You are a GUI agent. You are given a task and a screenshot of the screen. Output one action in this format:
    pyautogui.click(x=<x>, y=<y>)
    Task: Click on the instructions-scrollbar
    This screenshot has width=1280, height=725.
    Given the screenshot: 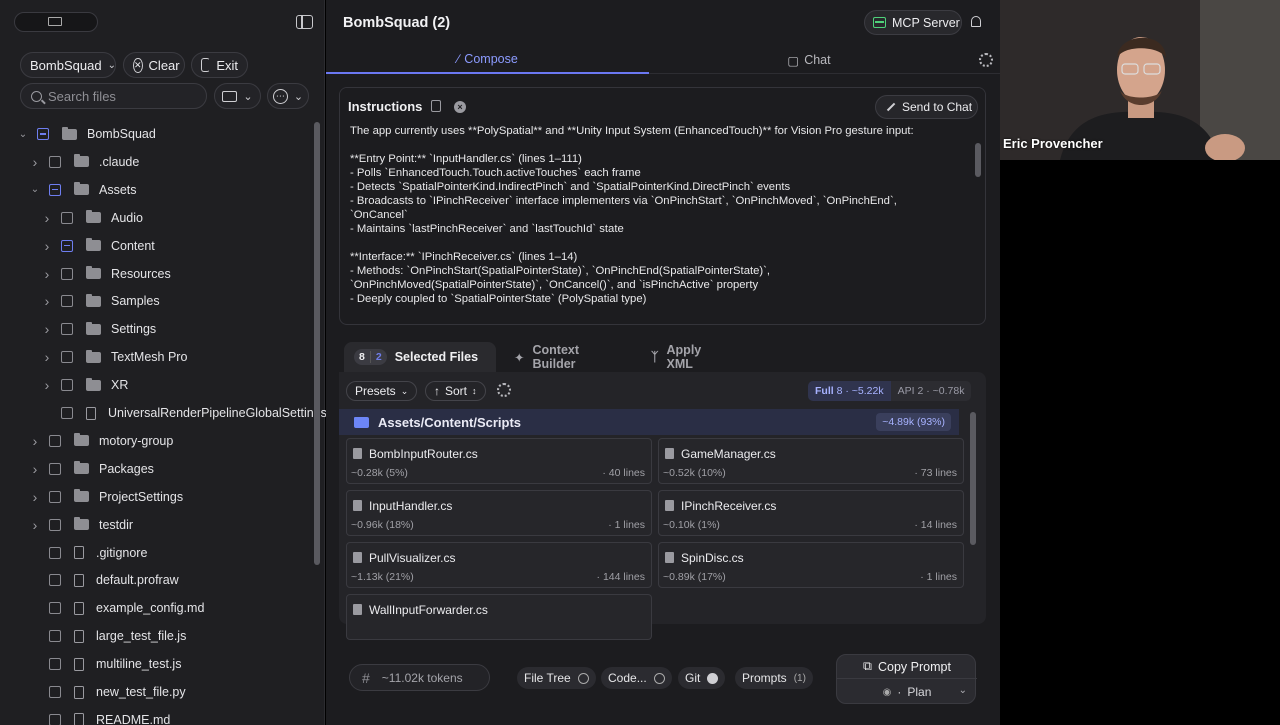 What is the action you would take?
    pyautogui.click(x=978, y=160)
    